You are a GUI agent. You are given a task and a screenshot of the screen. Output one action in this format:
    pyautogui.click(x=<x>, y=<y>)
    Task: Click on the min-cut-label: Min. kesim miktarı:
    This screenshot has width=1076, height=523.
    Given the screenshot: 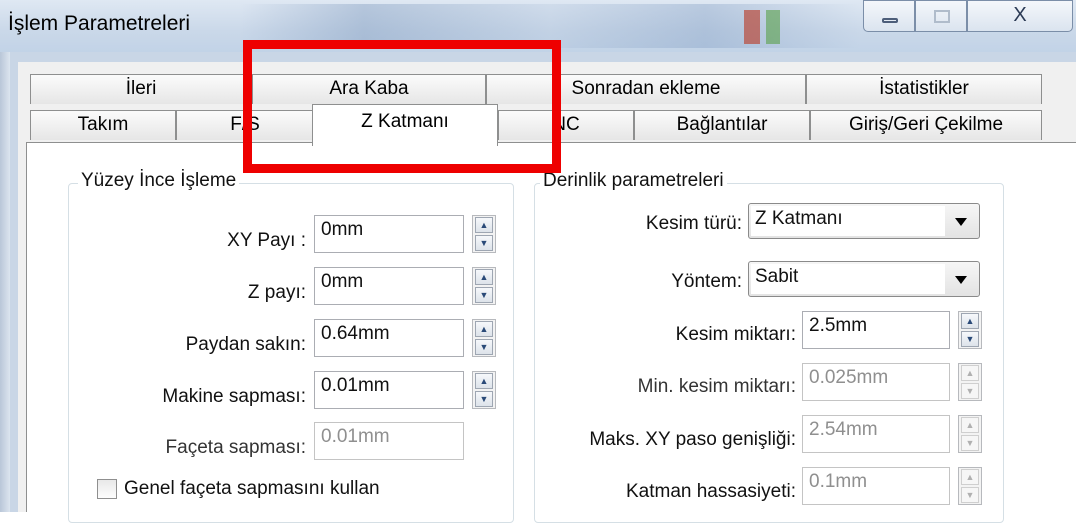 What is the action you would take?
    pyautogui.click(x=716, y=386)
    